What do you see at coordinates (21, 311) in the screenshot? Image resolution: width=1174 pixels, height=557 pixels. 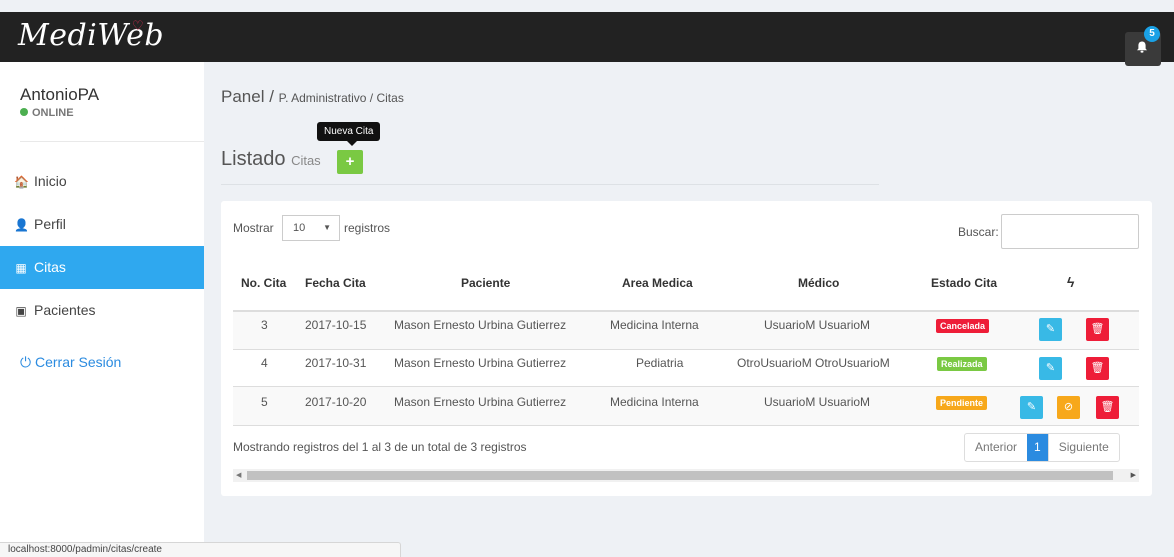 I see `id-card-icon: ▣` at bounding box center [21, 311].